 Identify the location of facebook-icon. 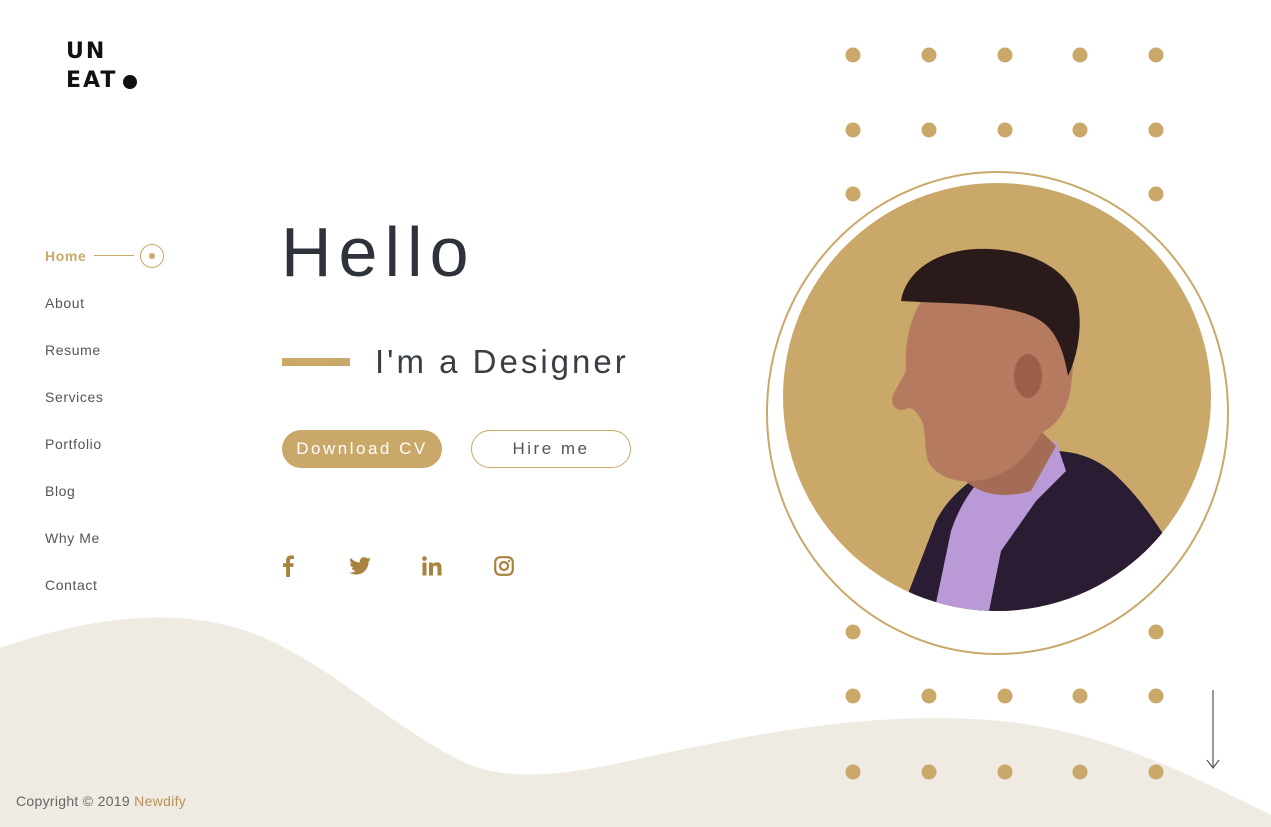
(288, 566).